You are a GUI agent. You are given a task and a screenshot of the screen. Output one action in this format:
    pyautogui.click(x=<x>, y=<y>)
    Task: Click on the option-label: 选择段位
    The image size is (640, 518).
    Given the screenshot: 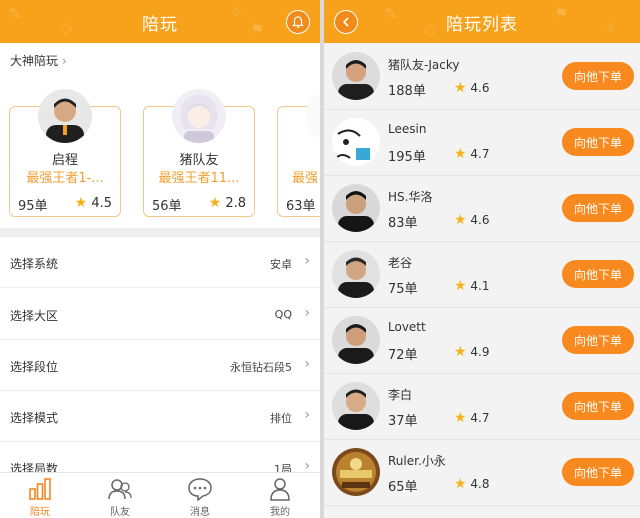 What is the action you would take?
    pyautogui.click(x=34, y=367)
    